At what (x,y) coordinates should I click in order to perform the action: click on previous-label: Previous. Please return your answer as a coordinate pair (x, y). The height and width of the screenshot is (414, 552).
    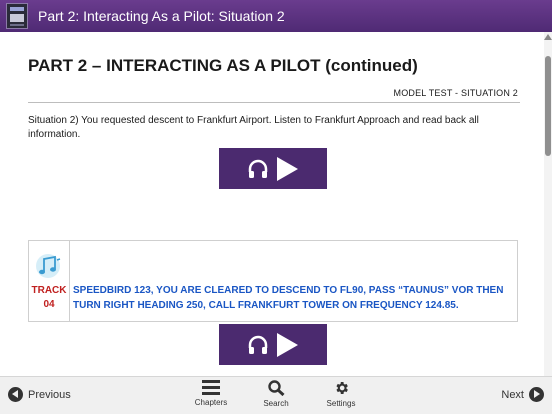
    Looking at the image, I should click on (49, 394).